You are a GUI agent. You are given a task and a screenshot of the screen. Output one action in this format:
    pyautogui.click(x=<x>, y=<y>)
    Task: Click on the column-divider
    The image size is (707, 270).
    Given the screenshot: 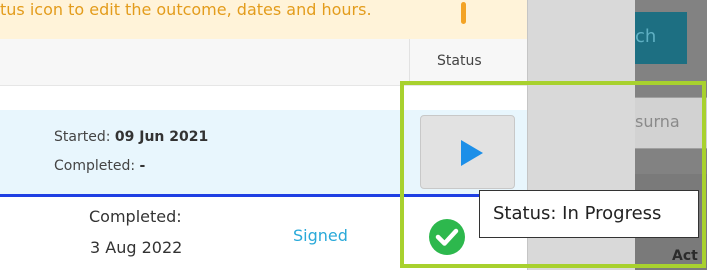 What is the action you would take?
    pyautogui.click(x=409, y=62)
    